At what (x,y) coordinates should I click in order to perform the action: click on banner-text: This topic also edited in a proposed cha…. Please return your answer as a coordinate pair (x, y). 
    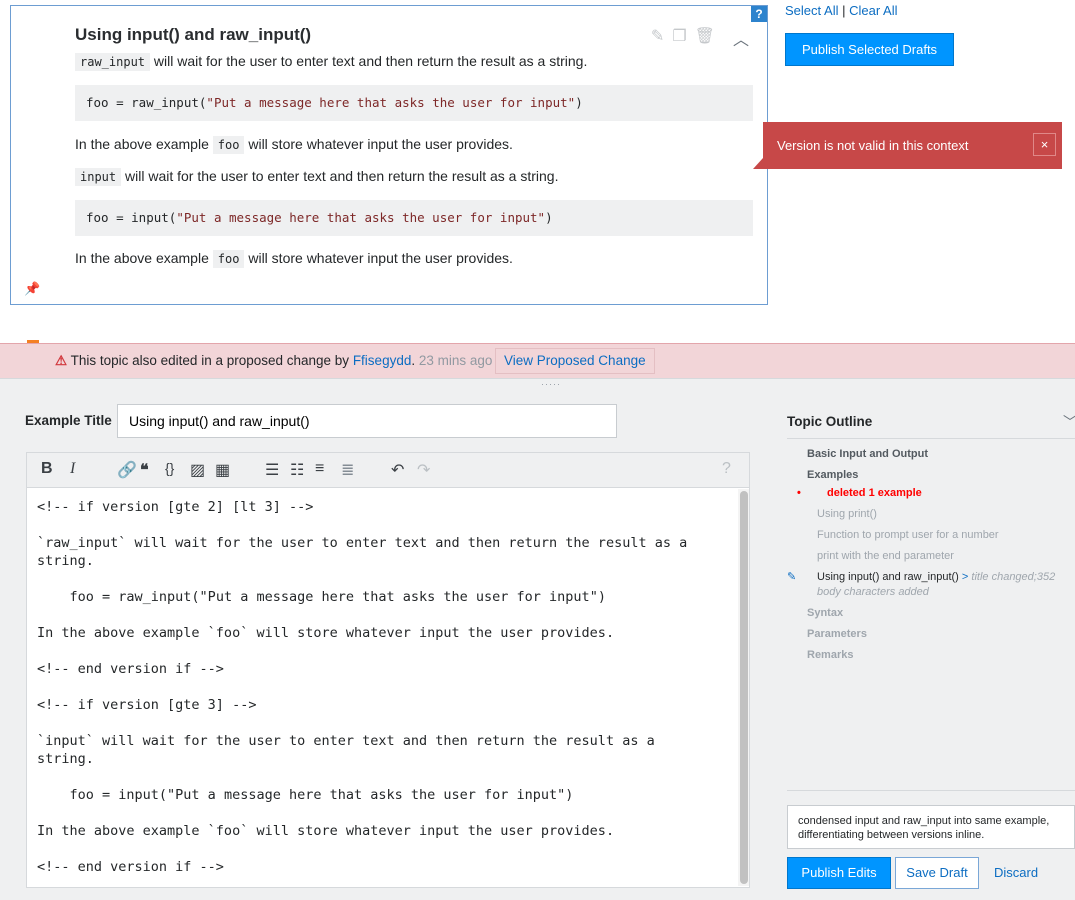
    Looking at the image, I should click on (211, 360).